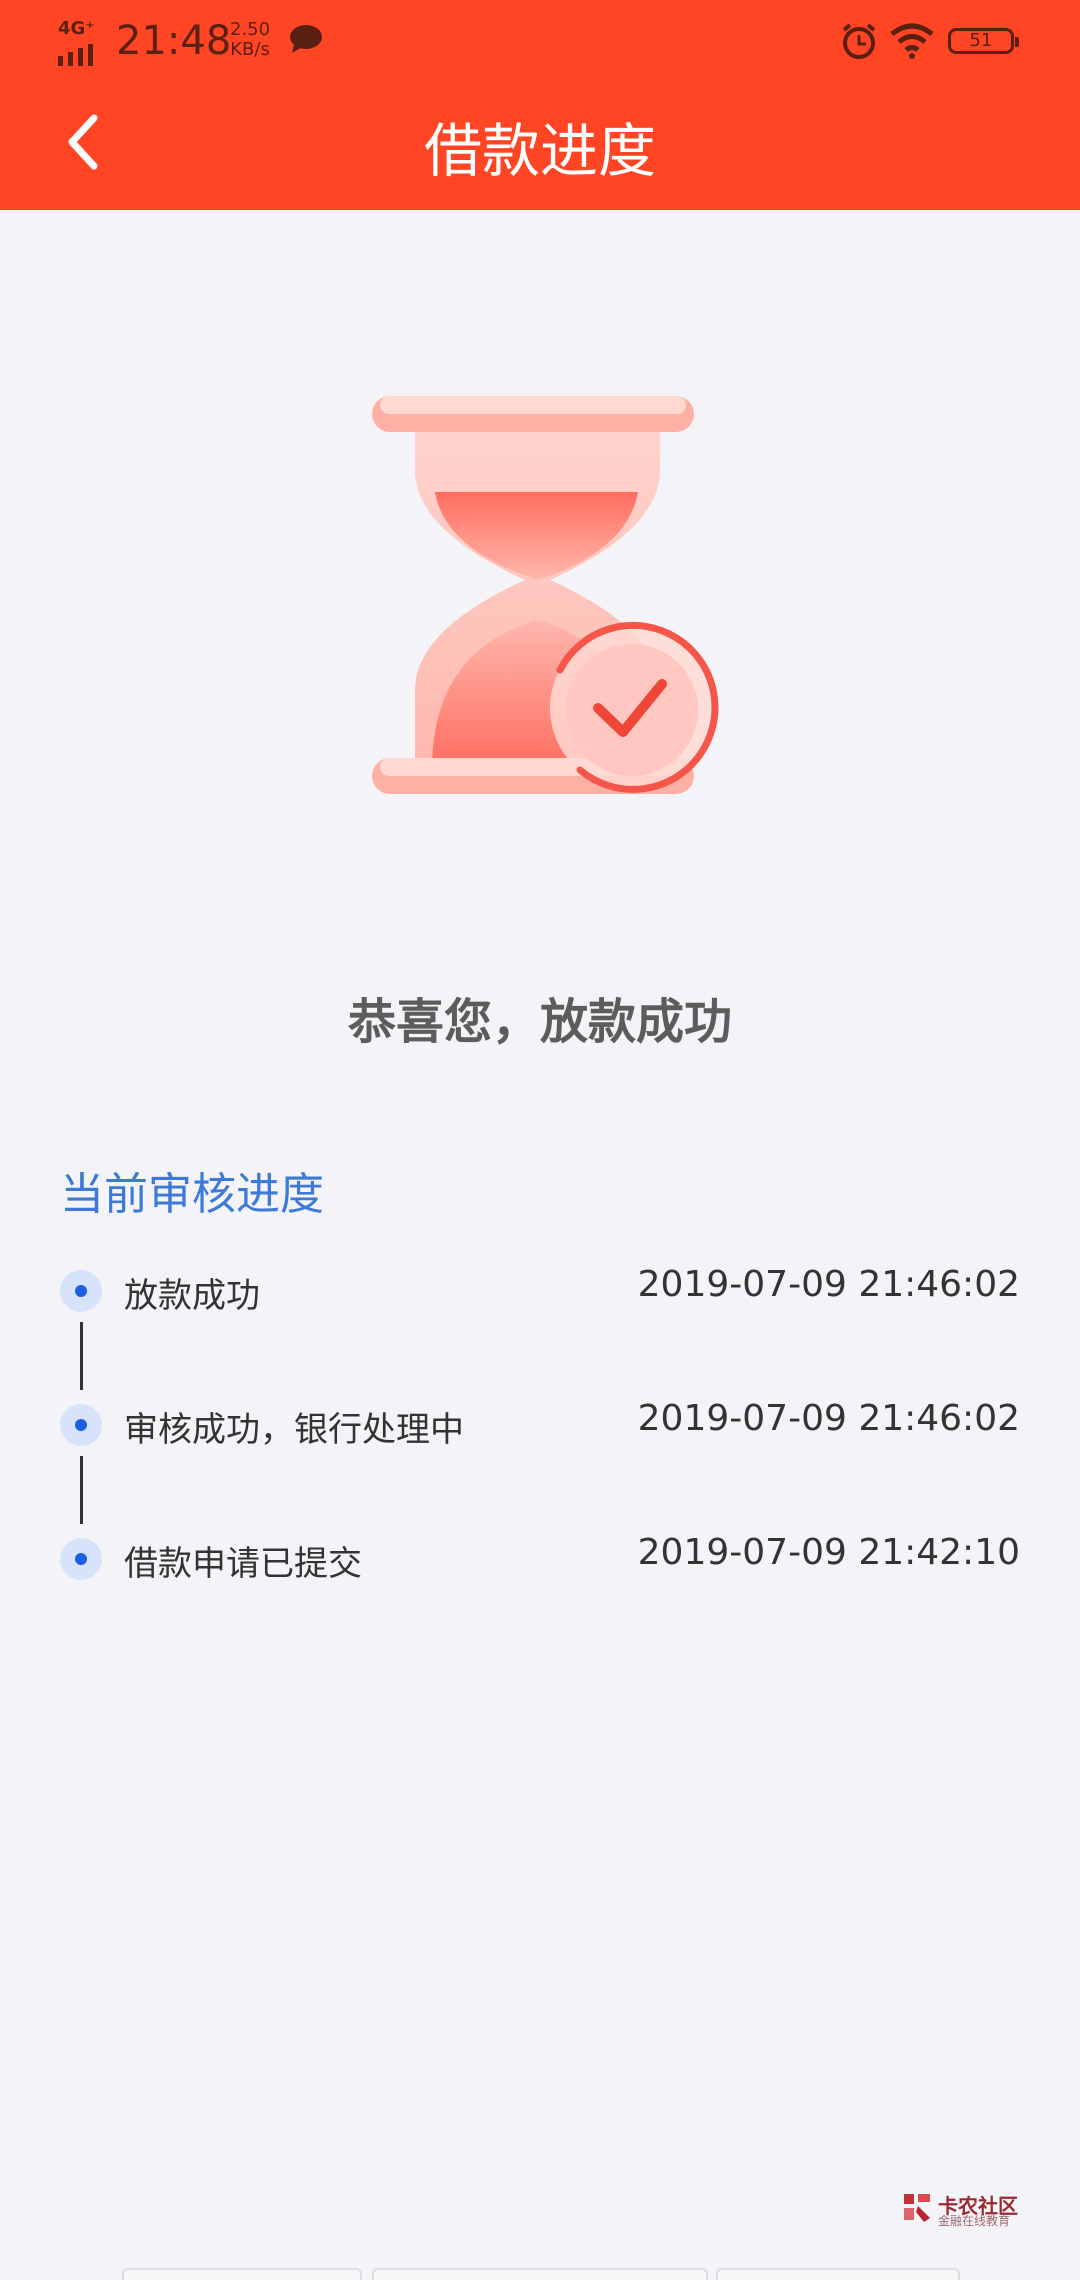  I want to click on step-label: 借款申请已提交, so click(243, 1564).